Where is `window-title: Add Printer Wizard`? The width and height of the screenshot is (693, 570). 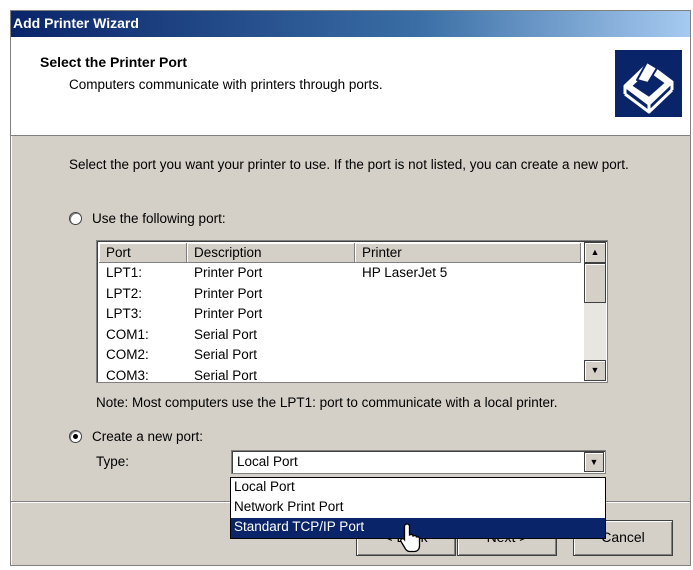 window-title: Add Printer Wizard is located at coordinates (76, 23).